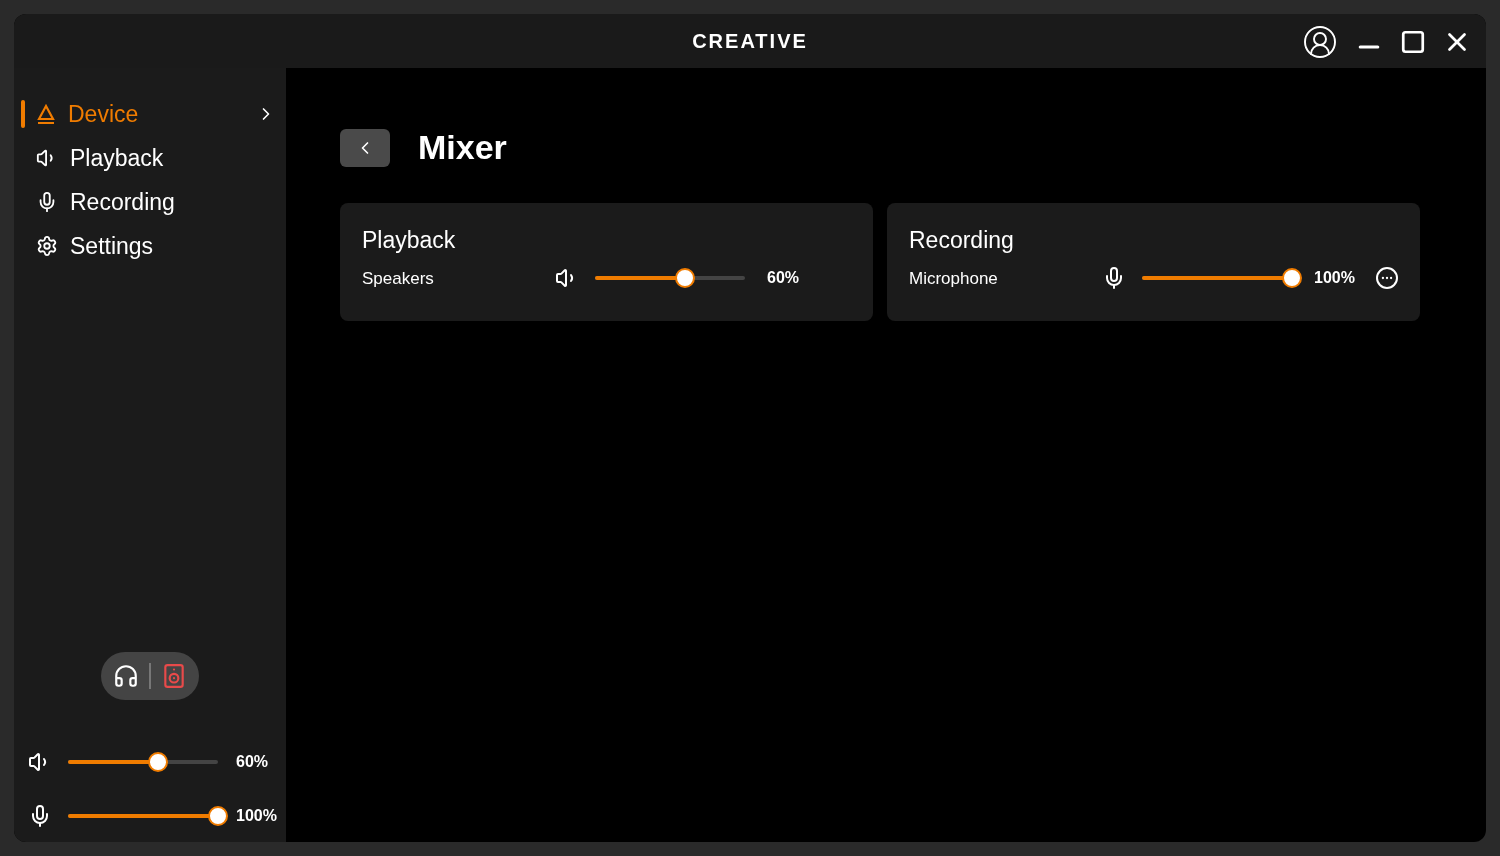 Image resolution: width=1500 pixels, height=856 pixels. Describe the element at coordinates (174, 676) in the screenshot. I see `speaker-icon` at that location.